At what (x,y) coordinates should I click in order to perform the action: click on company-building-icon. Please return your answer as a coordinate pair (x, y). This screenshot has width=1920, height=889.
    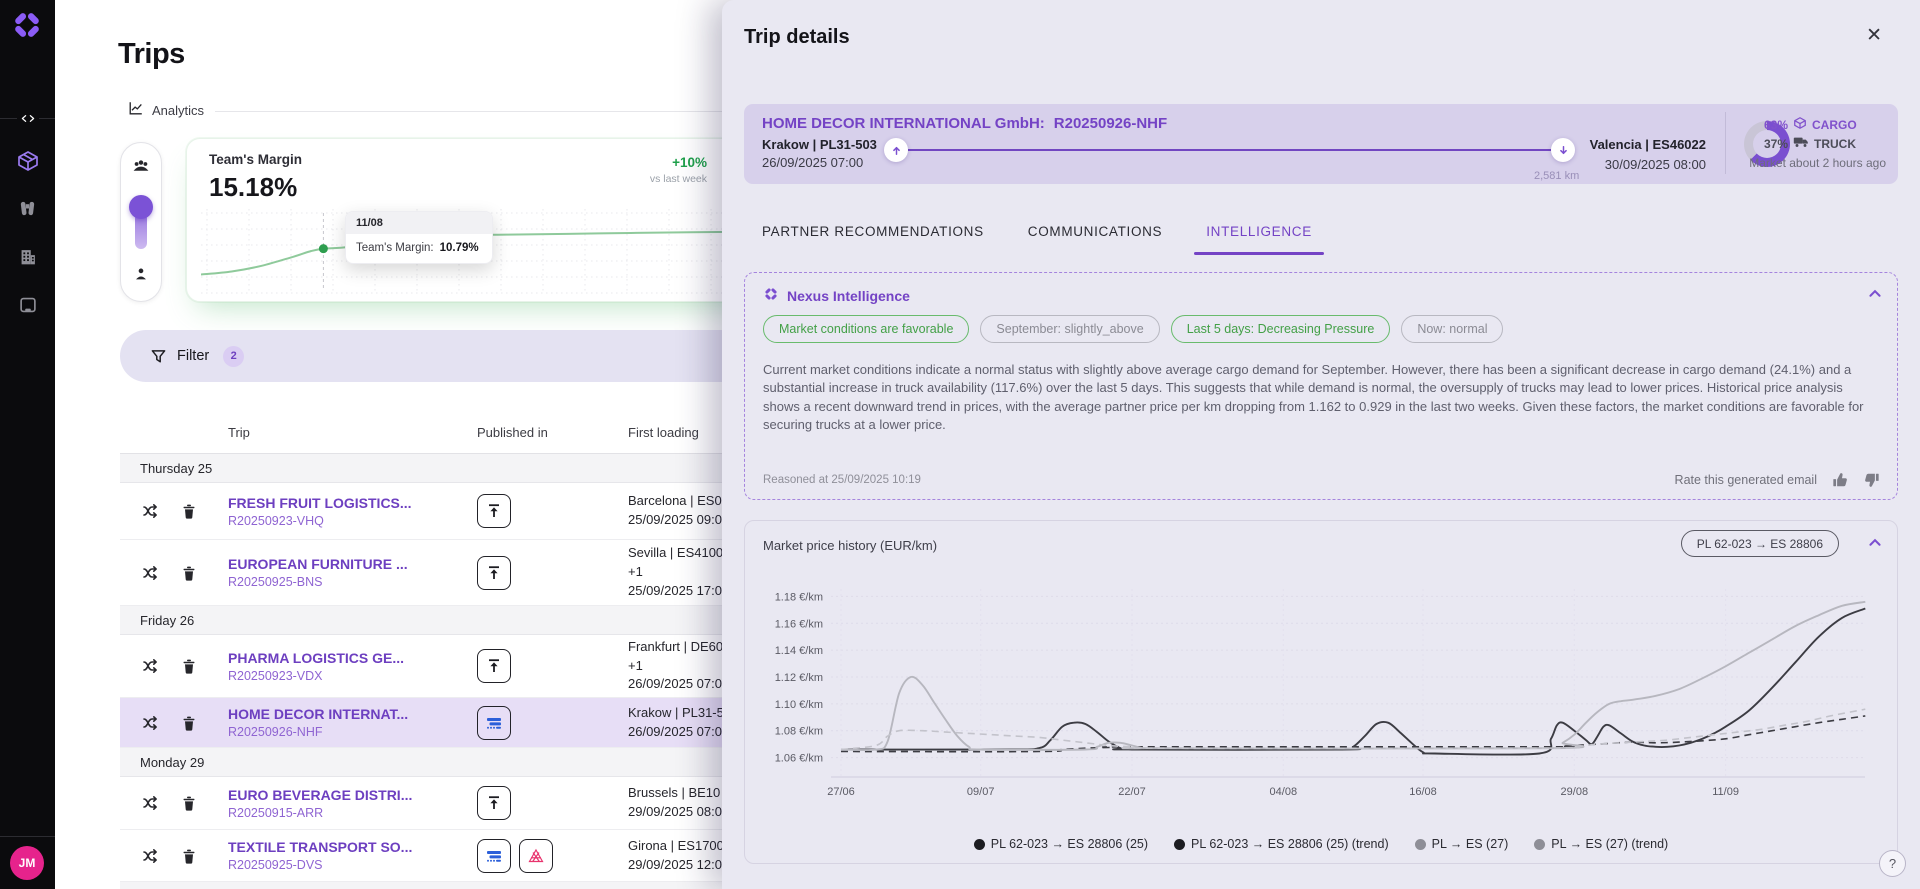
    Looking at the image, I should click on (27, 256).